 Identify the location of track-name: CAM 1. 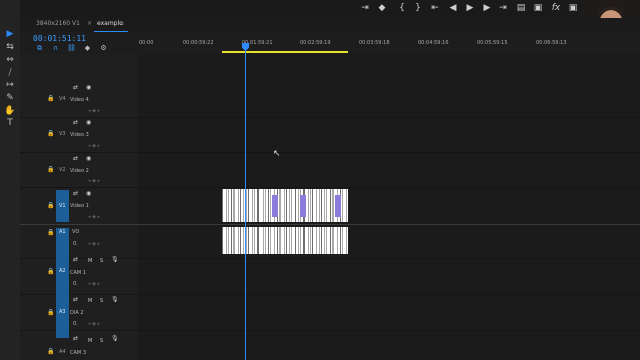
(78, 273).